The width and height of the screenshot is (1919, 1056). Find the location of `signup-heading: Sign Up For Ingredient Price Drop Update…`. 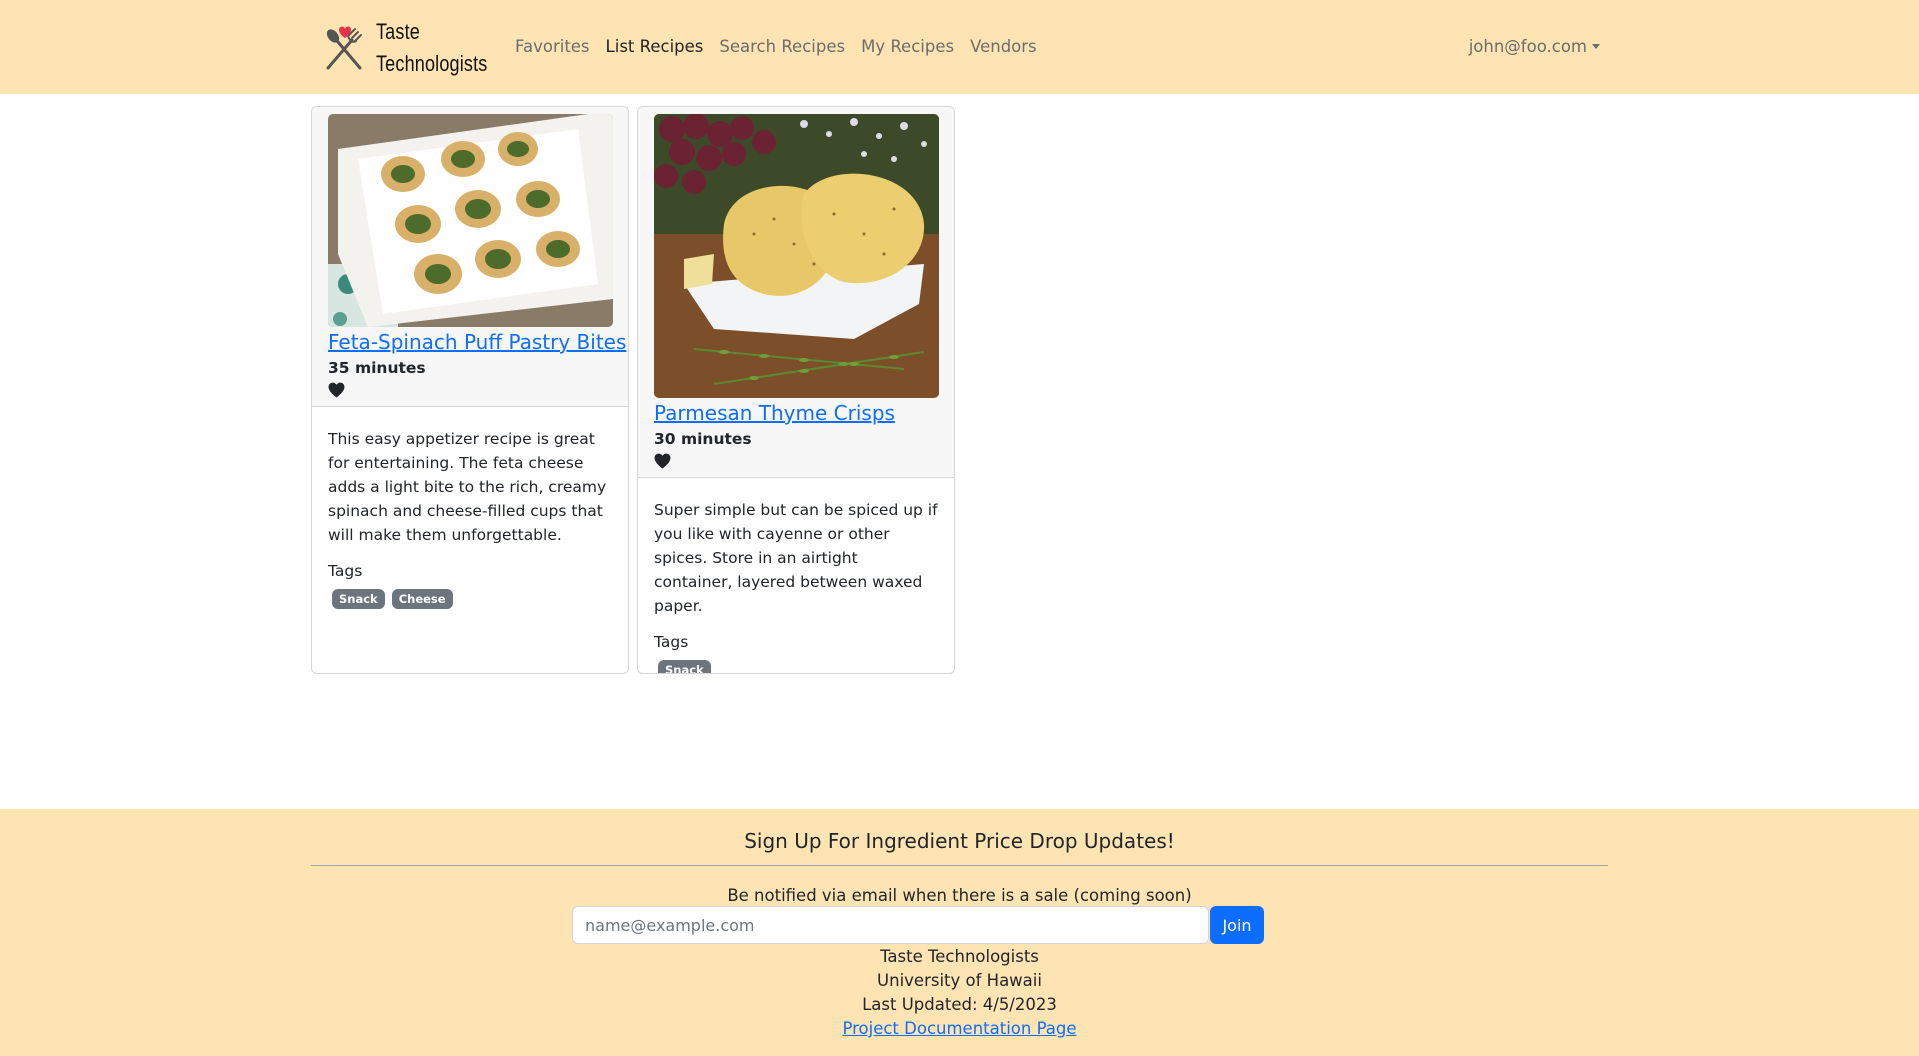

signup-heading: Sign Up For Ingredient Price Drop Update… is located at coordinates (959, 841).